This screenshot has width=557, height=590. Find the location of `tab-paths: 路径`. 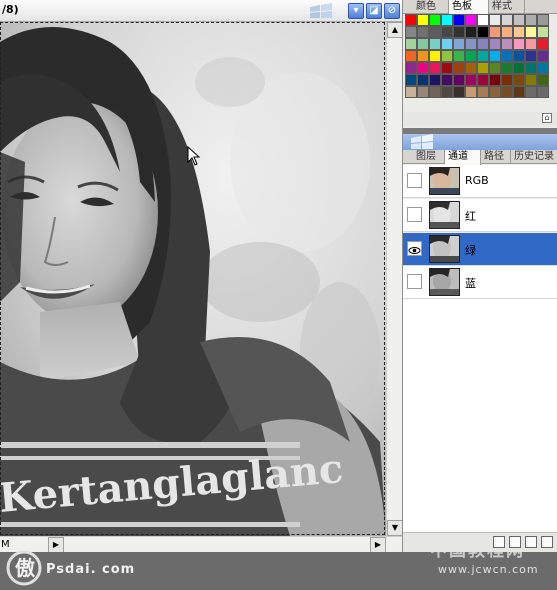

tab-paths: 路径 is located at coordinates (496, 157).